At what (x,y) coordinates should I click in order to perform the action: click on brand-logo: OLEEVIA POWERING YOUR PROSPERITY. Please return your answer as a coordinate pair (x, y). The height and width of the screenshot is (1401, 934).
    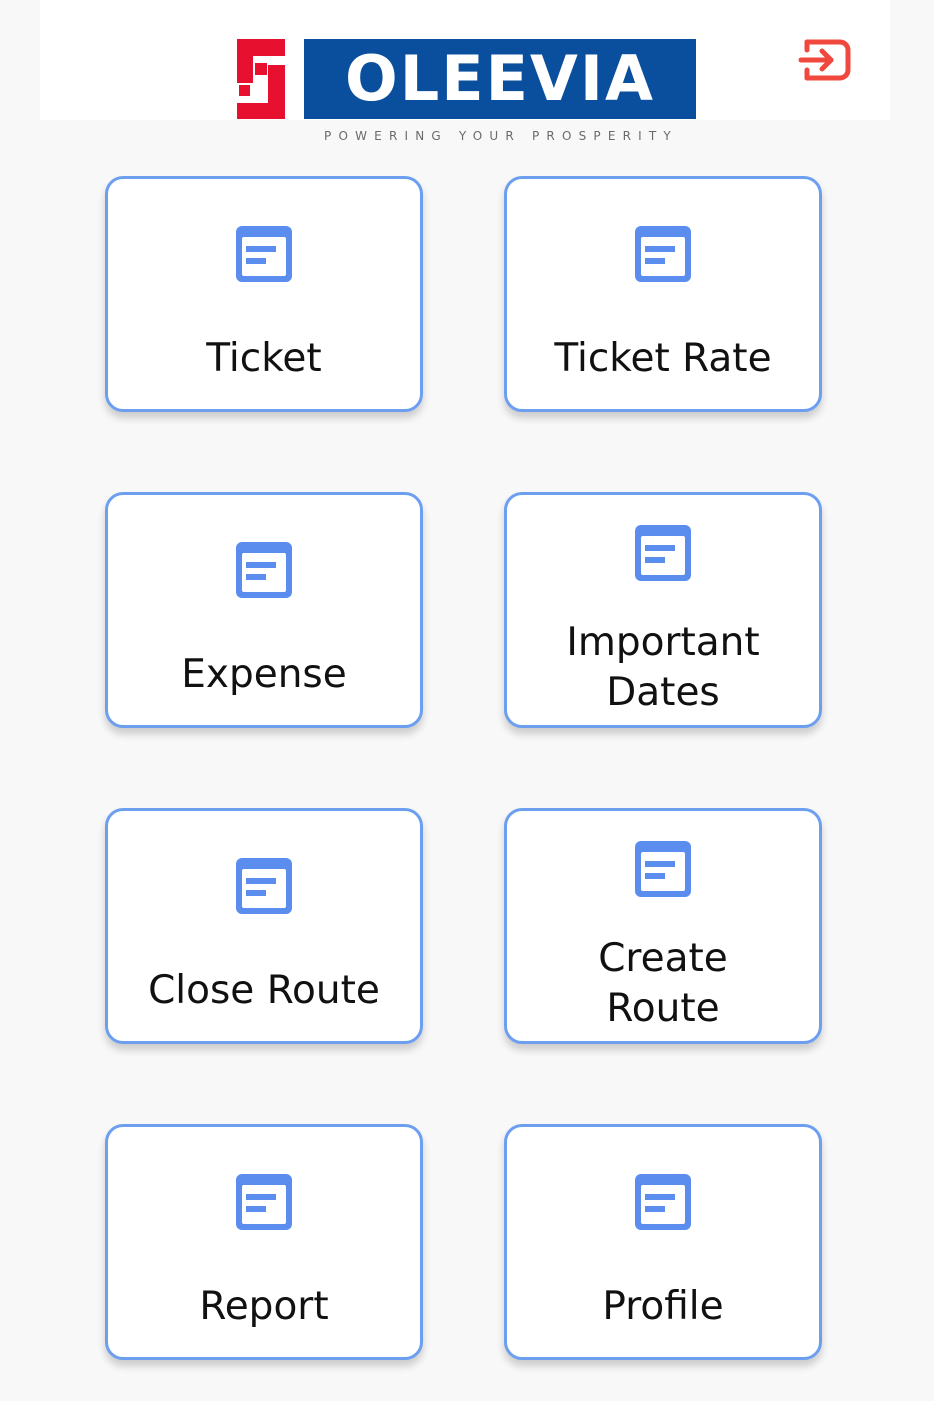
    Looking at the image, I should click on (468, 94).